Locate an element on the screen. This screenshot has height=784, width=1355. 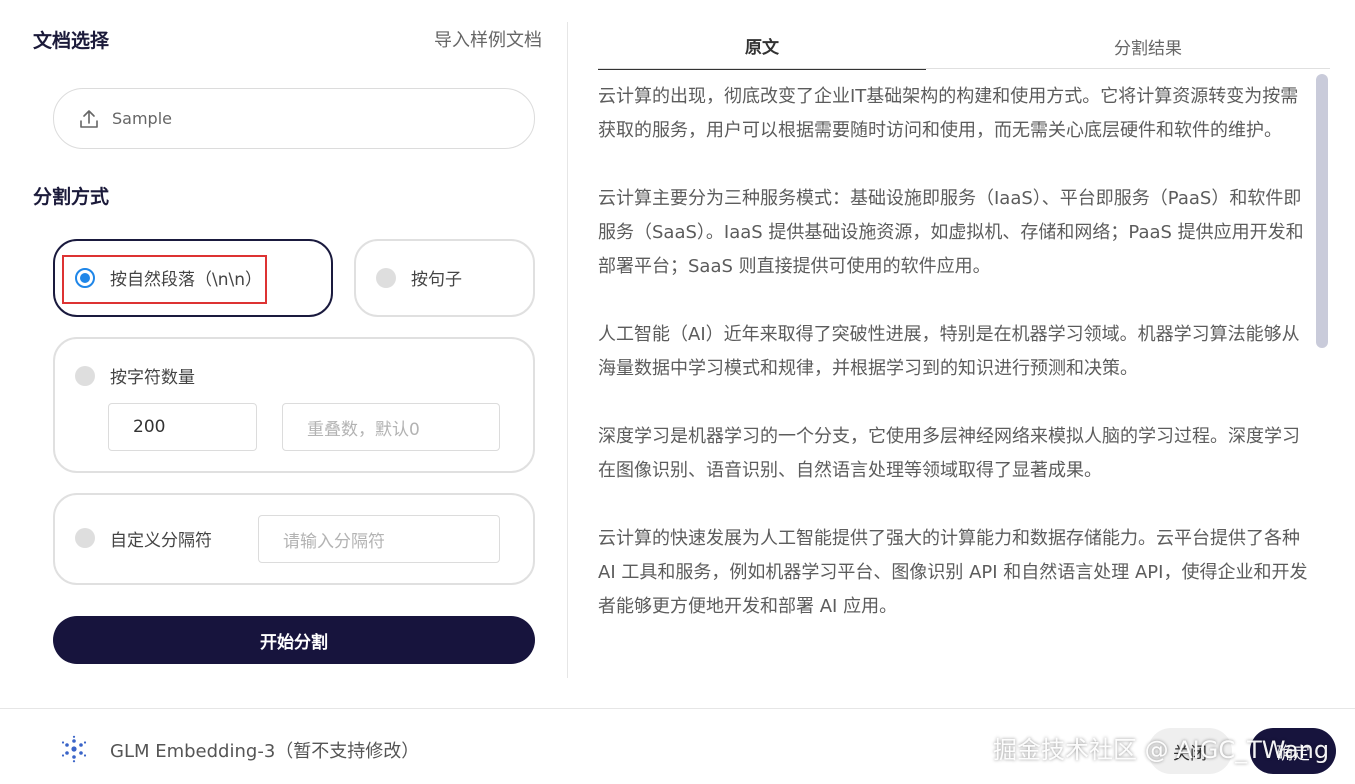
upload-icon is located at coordinates (89, 118).